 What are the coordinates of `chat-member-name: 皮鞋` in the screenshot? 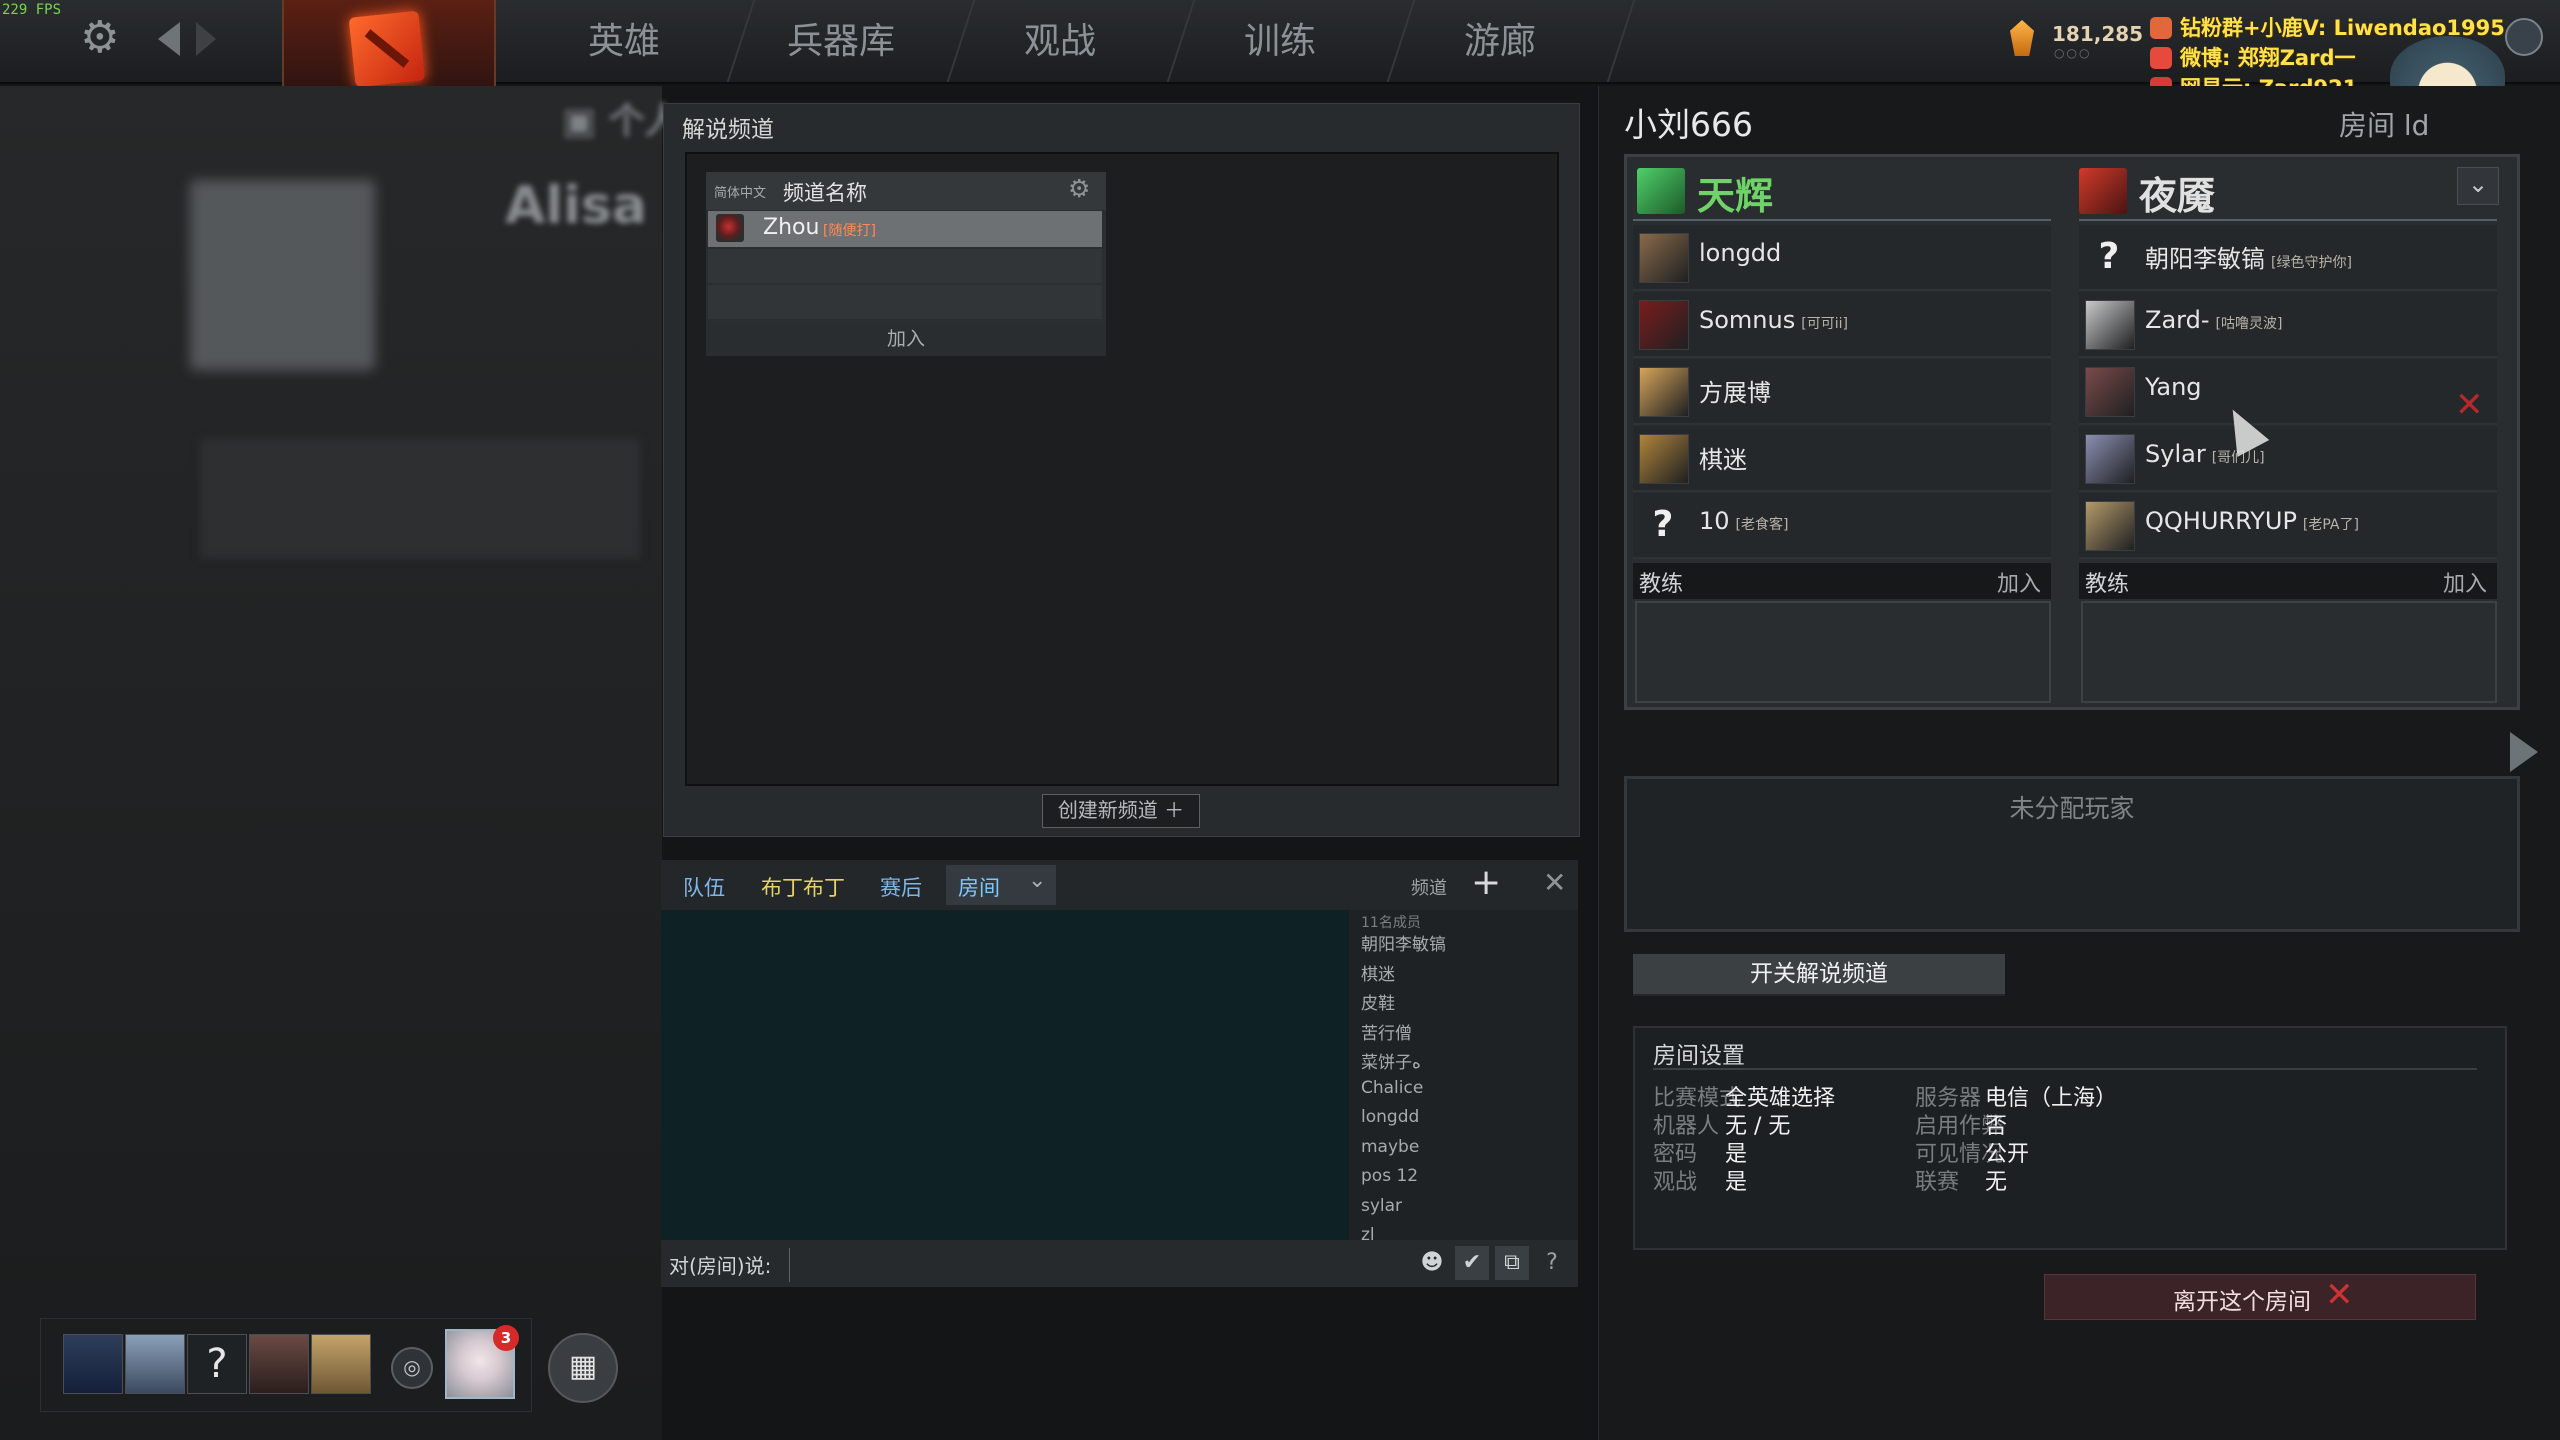 It's located at (1378, 1001).